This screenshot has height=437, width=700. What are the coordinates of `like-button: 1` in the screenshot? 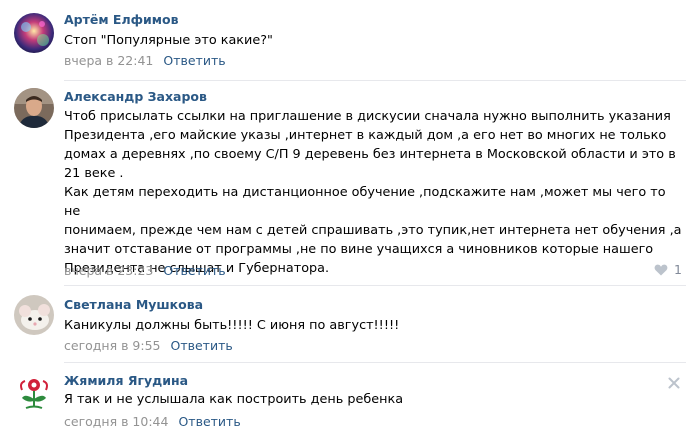 It's located at (668, 269).